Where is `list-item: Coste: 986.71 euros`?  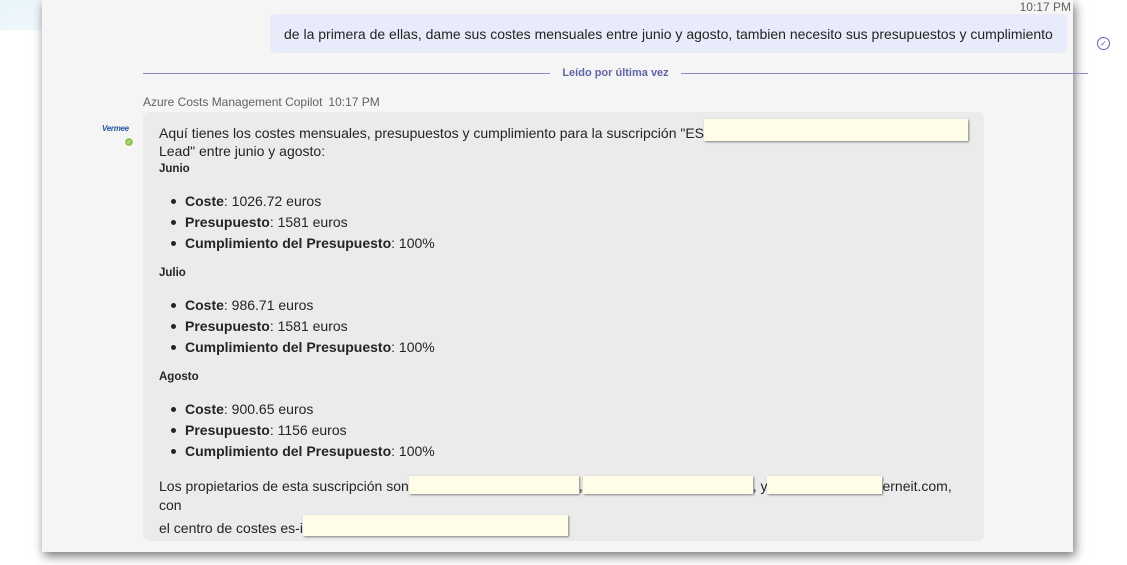
list-item: Coste: 986.71 euros is located at coordinates (569, 305).